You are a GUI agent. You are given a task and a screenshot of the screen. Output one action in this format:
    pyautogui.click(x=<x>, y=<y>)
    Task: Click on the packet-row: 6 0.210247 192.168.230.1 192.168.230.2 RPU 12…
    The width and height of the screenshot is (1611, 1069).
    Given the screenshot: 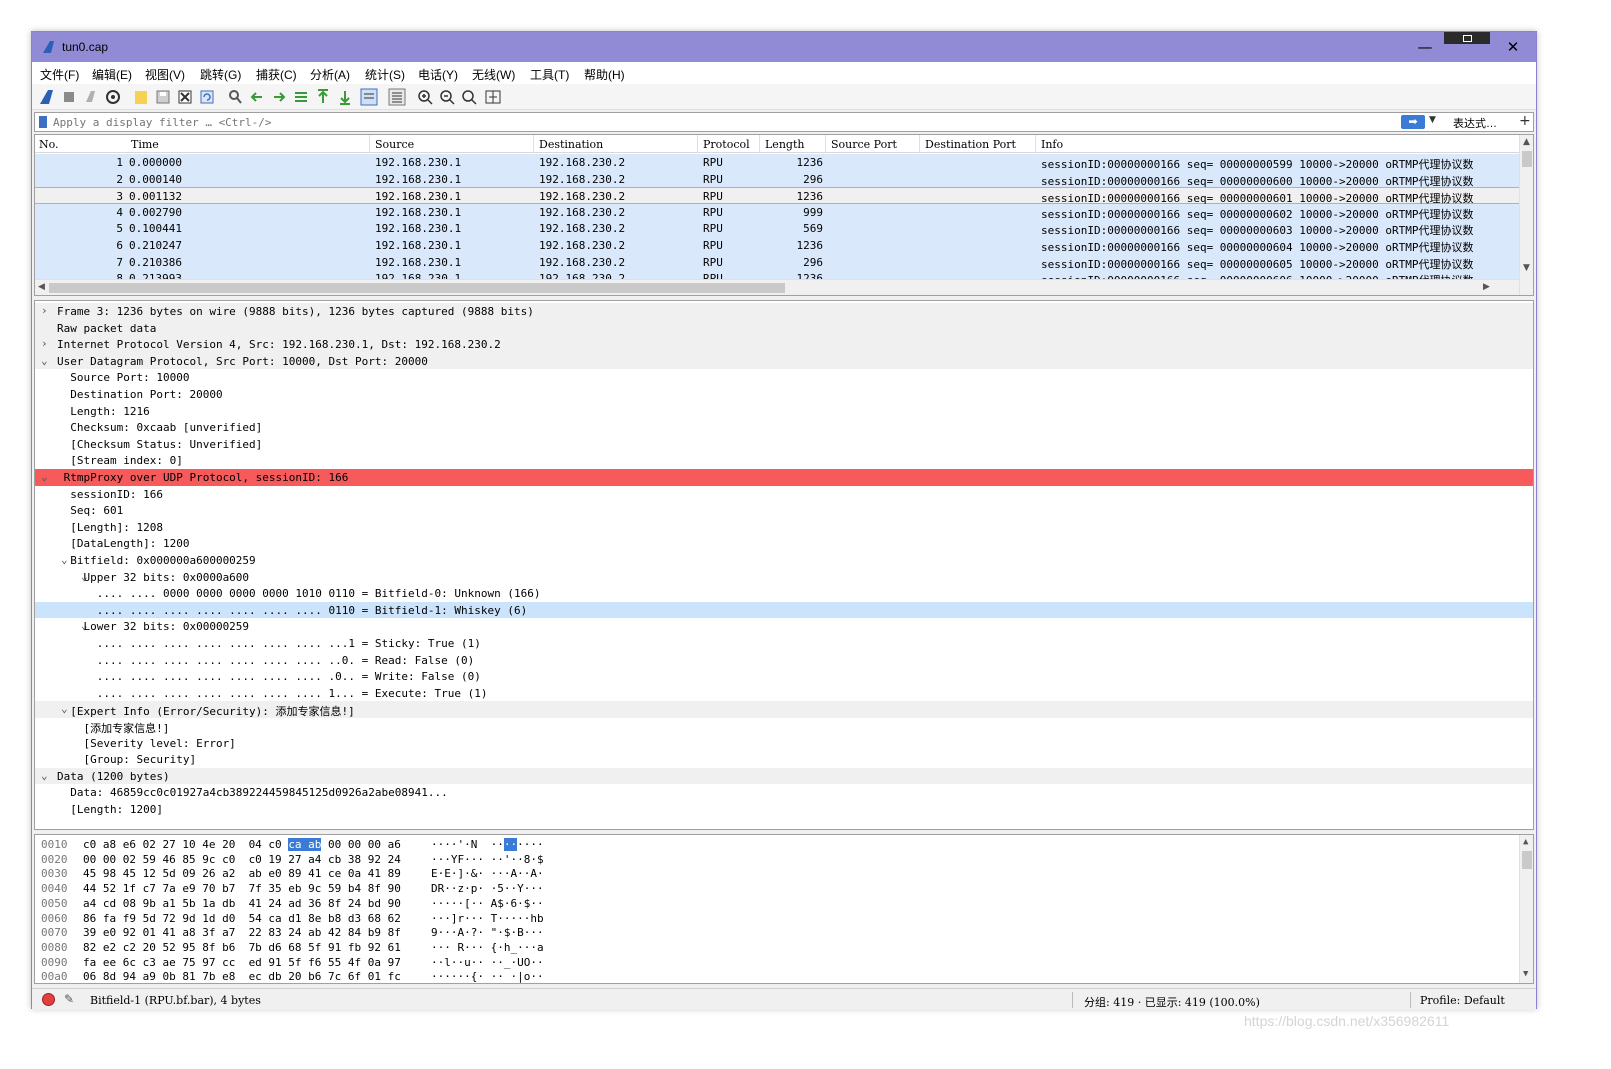 What is the action you would take?
    pyautogui.click(x=777, y=245)
    